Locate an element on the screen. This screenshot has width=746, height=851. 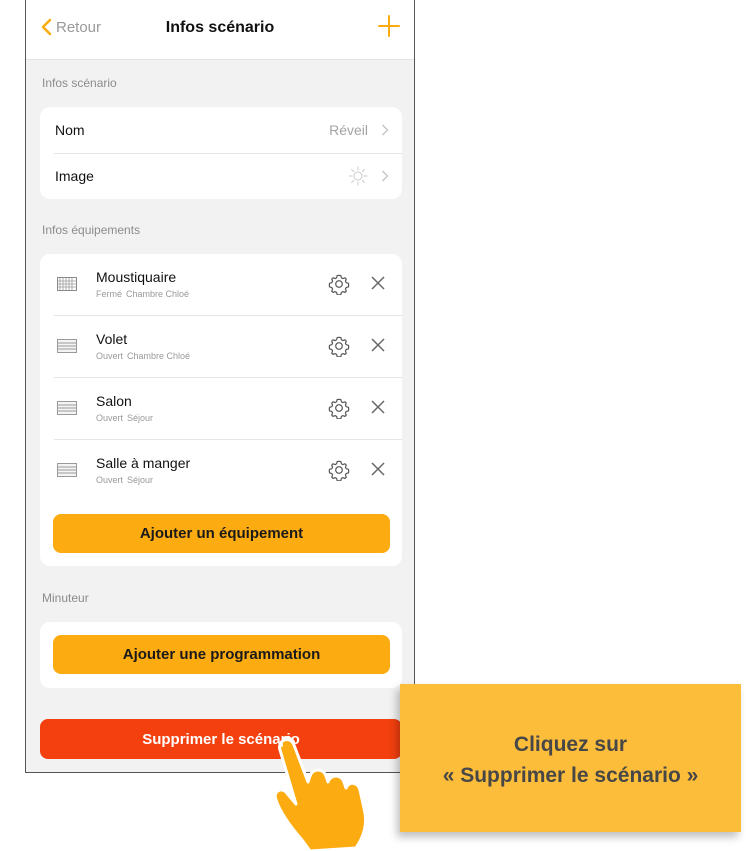
sun-icon is located at coordinates (358, 176).